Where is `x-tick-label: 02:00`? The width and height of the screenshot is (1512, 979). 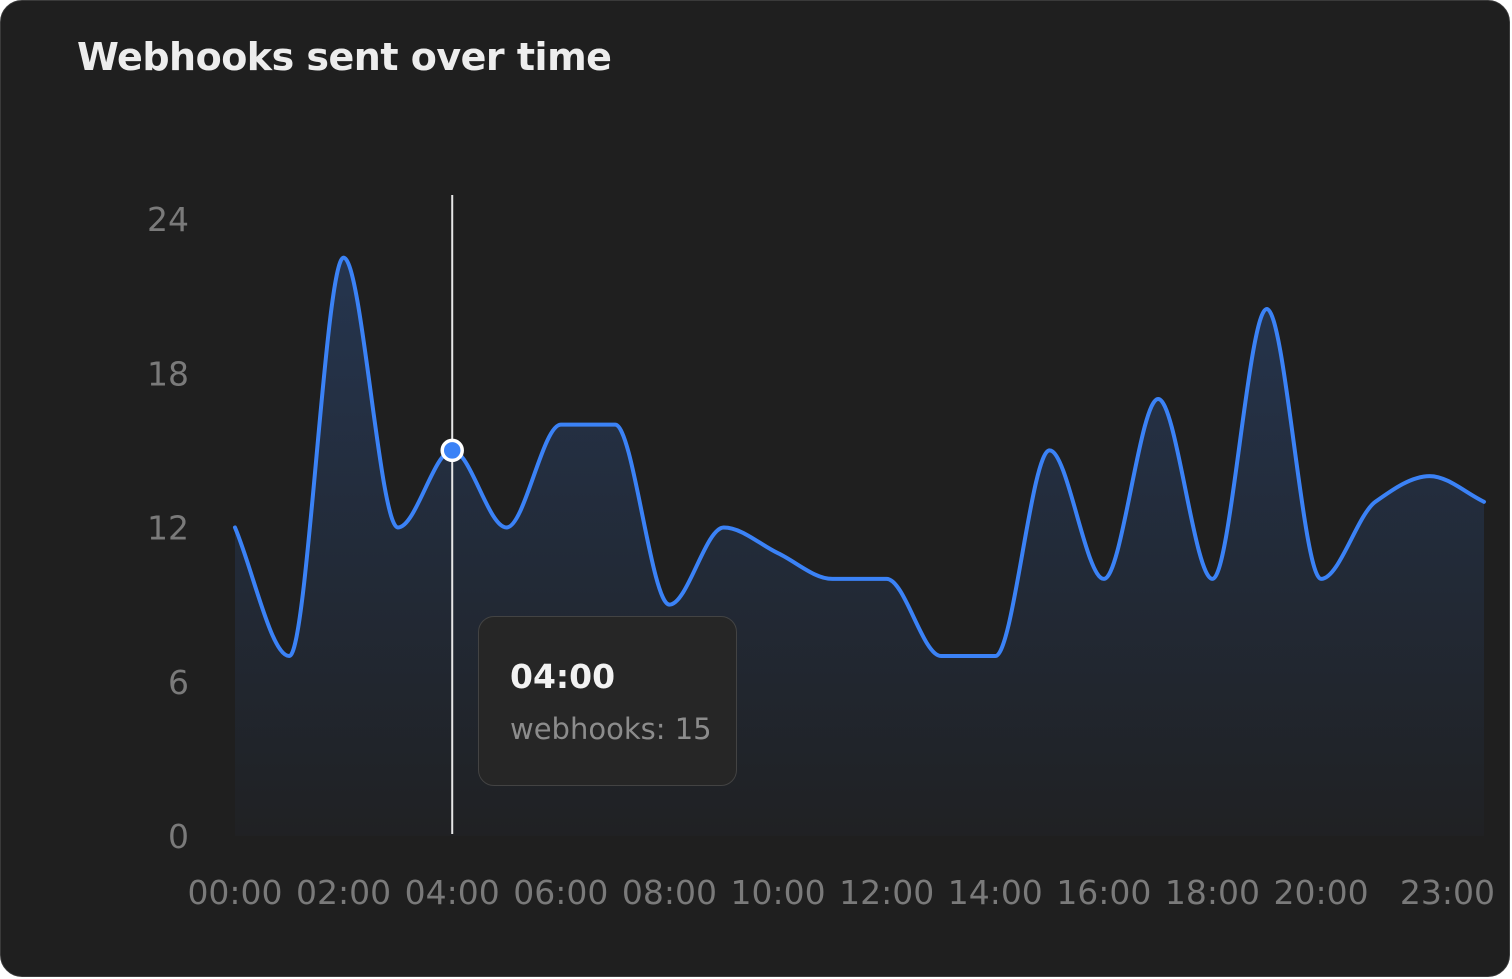 x-tick-label: 02:00 is located at coordinates (343, 892).